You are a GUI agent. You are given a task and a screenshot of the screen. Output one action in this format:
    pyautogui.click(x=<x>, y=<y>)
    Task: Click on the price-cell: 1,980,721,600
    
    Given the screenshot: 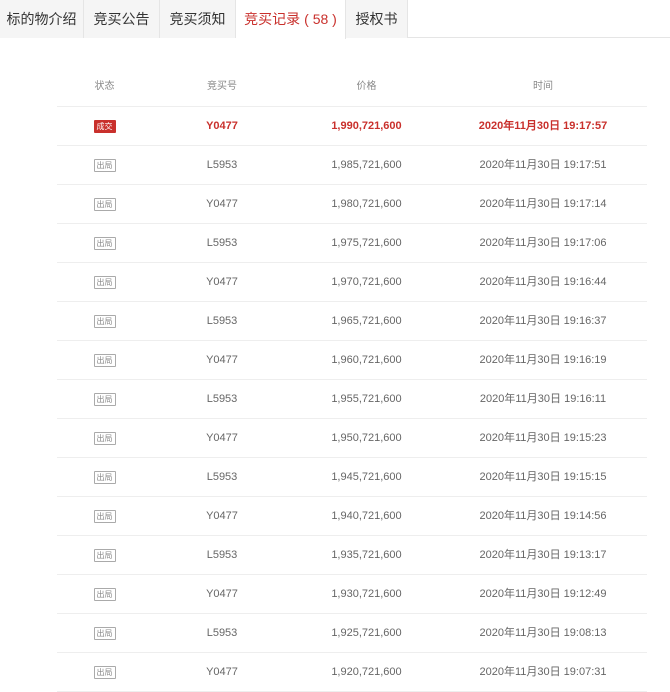 What is the action you would take?
    pyautogui.click(x=366, y=204)
    